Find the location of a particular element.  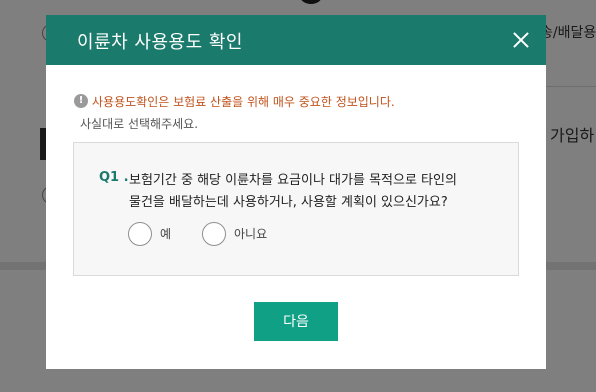

question-number: Q1 . is located at coordinates (114, 177).